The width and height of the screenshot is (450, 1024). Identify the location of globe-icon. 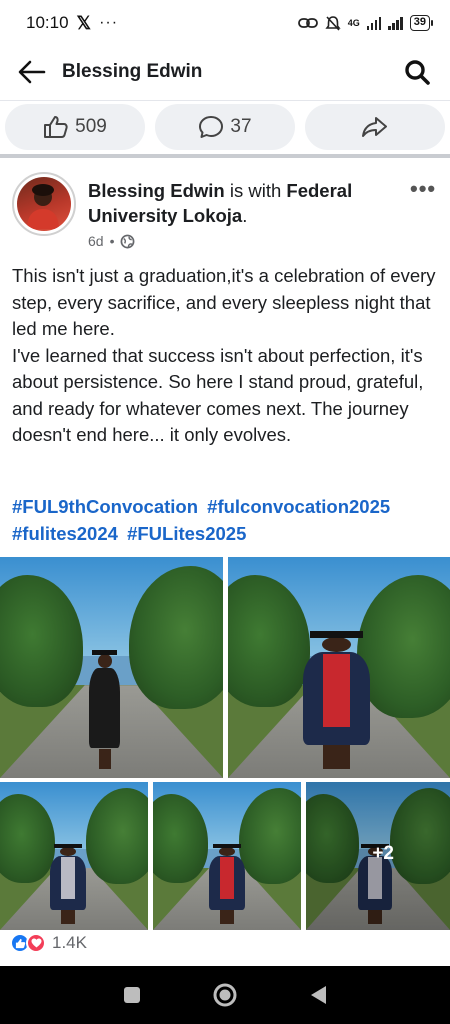
(128, 241).